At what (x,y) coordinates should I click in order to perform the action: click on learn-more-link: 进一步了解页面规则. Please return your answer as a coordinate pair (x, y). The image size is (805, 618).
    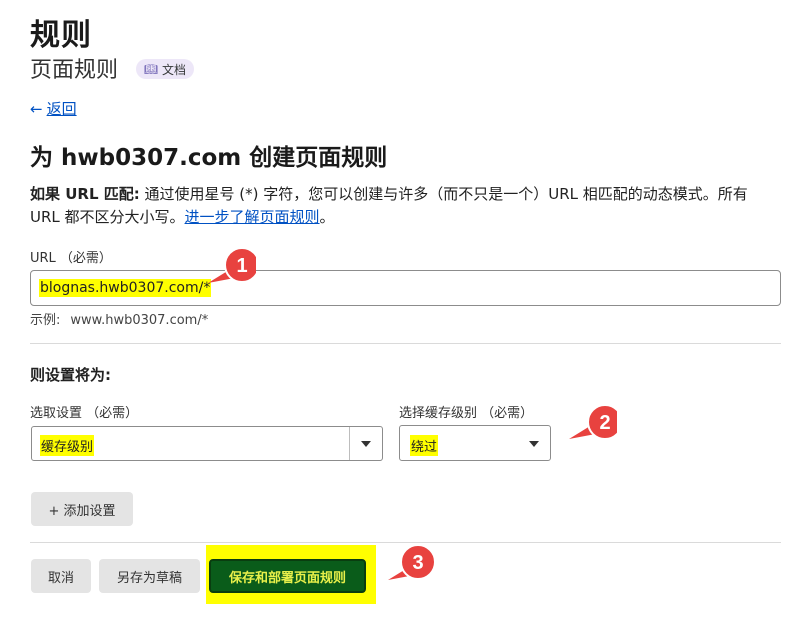
    Looking at the image, I should click on (252, 217).